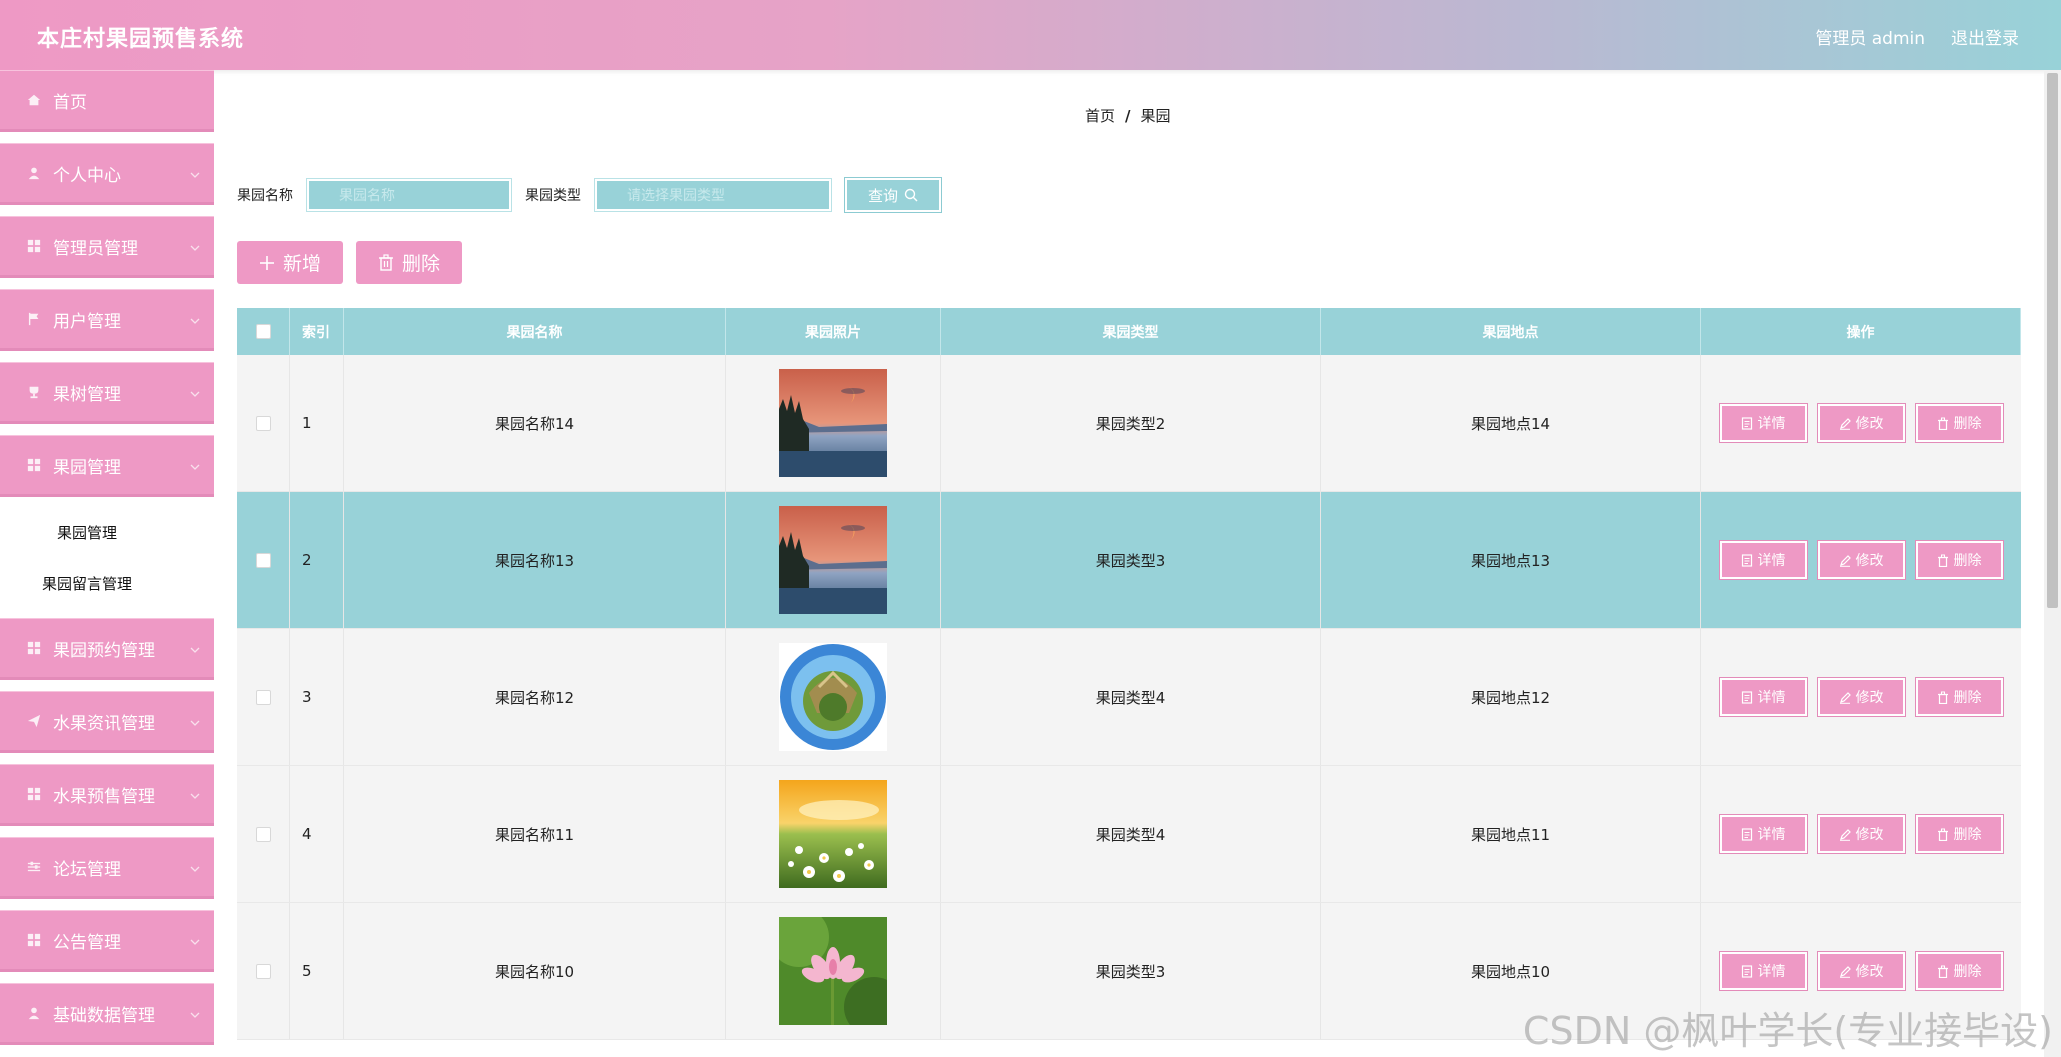 This screenshot has width=2061, height=1057. Describe the element at coordinates (35, 100) in the screenshot. I see `home-icon` at that location.